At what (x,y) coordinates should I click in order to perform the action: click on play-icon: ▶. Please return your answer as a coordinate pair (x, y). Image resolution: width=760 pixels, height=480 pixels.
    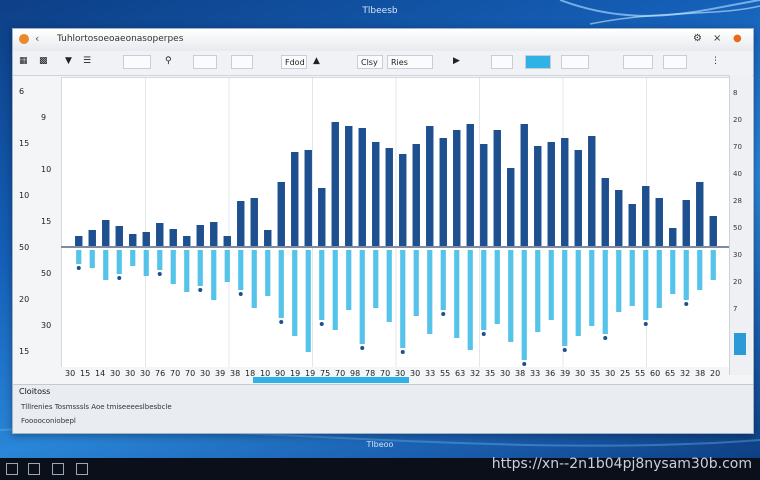
    Looking at the image, I should click on (456, 61).